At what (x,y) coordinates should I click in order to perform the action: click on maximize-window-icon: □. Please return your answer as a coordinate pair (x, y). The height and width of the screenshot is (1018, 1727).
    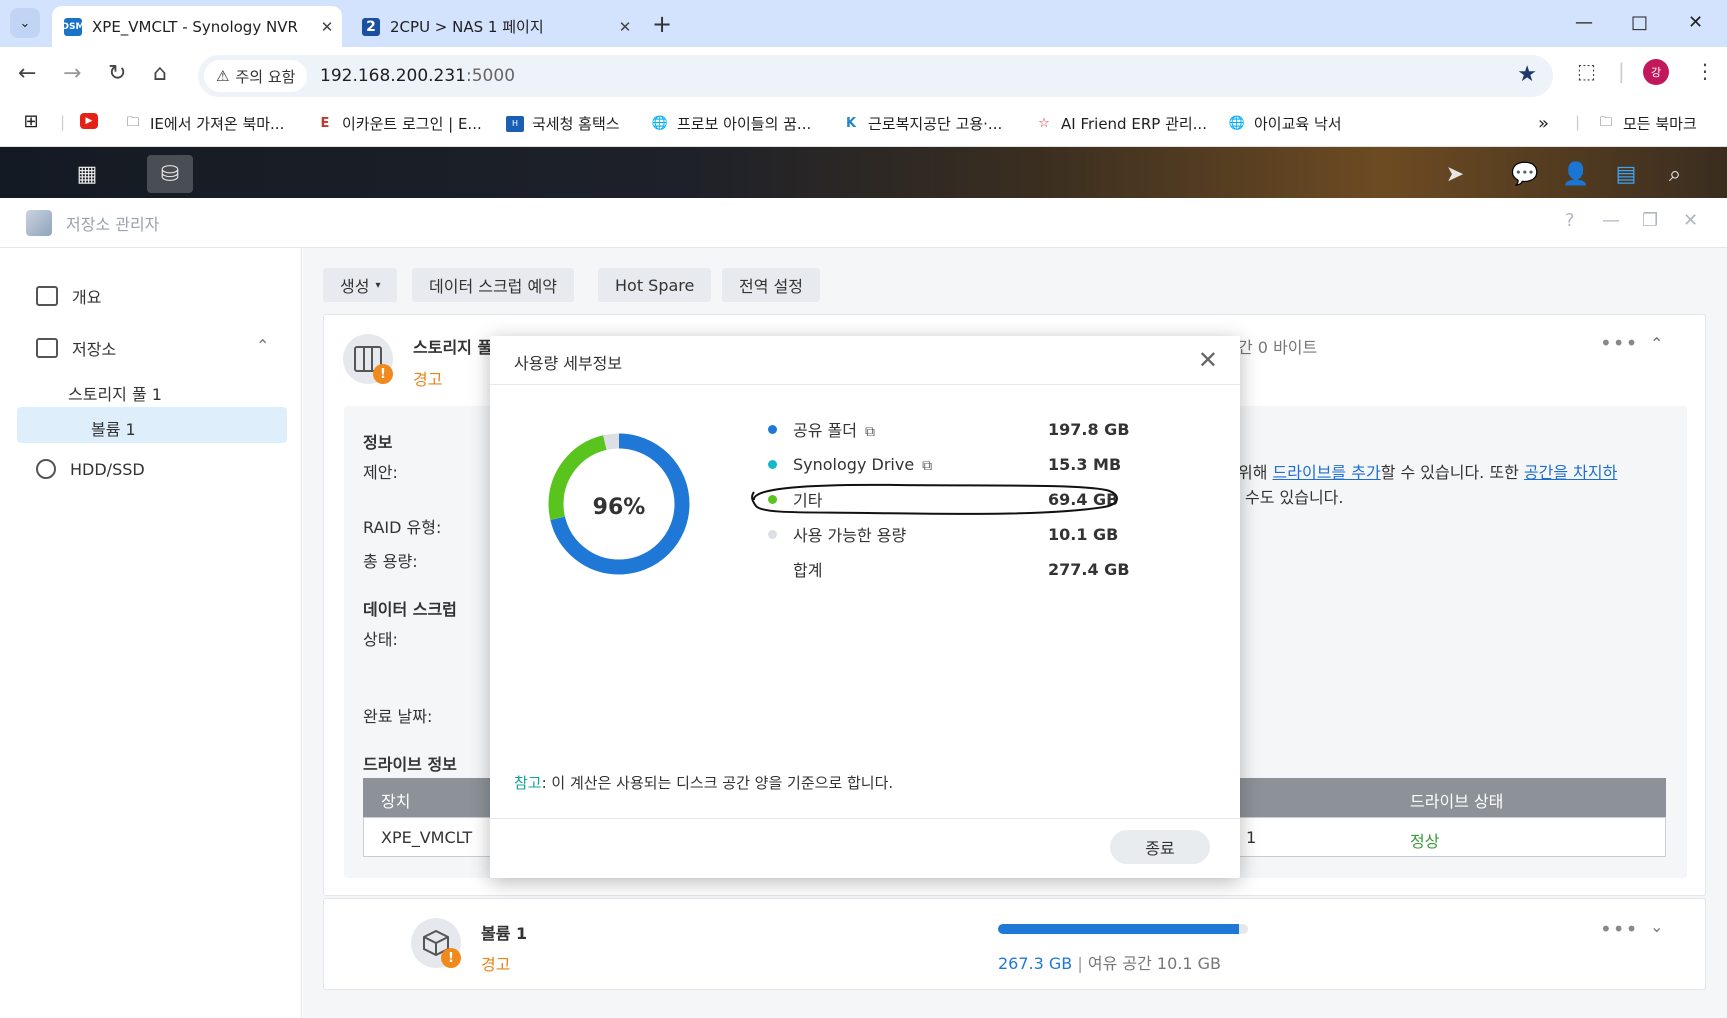
    Looking at the image, I should click on (1639, 22).